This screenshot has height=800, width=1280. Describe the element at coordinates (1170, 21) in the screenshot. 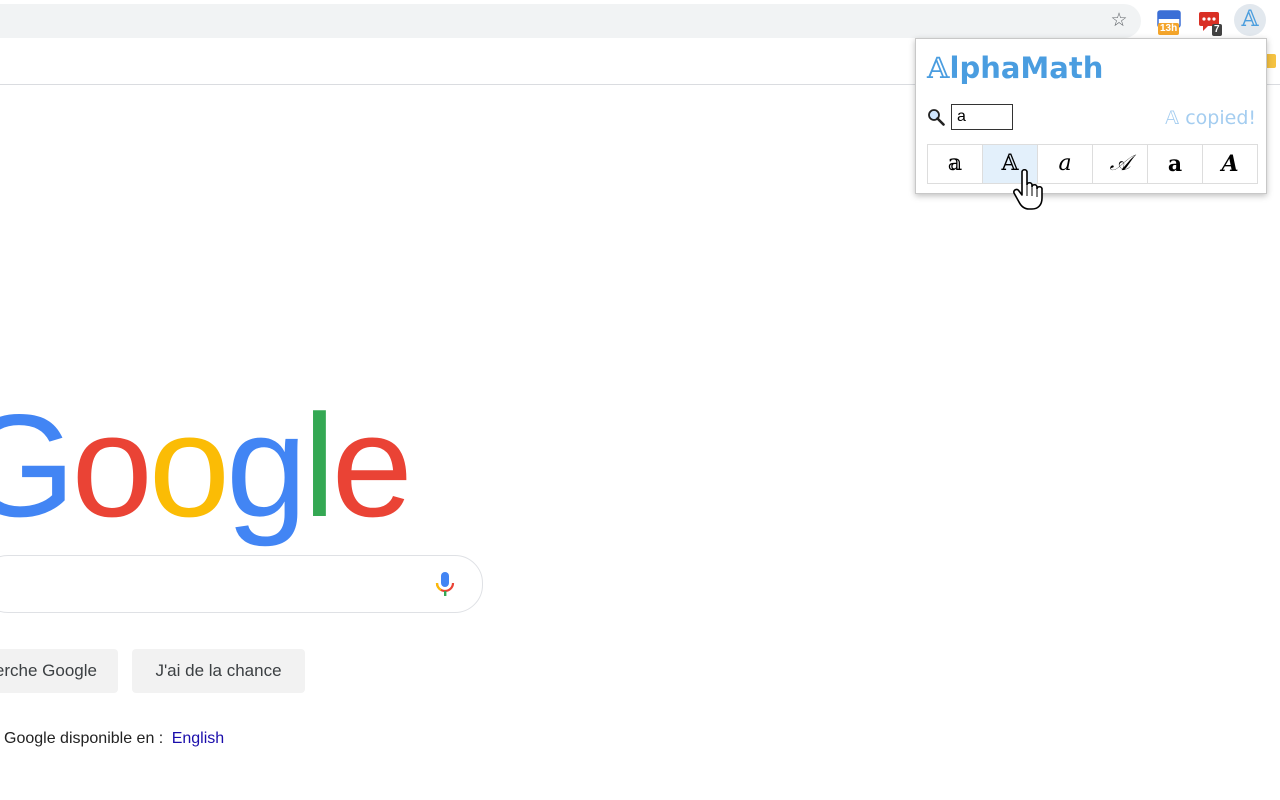

I see `calendar-extension-icon: 13h` at that location.